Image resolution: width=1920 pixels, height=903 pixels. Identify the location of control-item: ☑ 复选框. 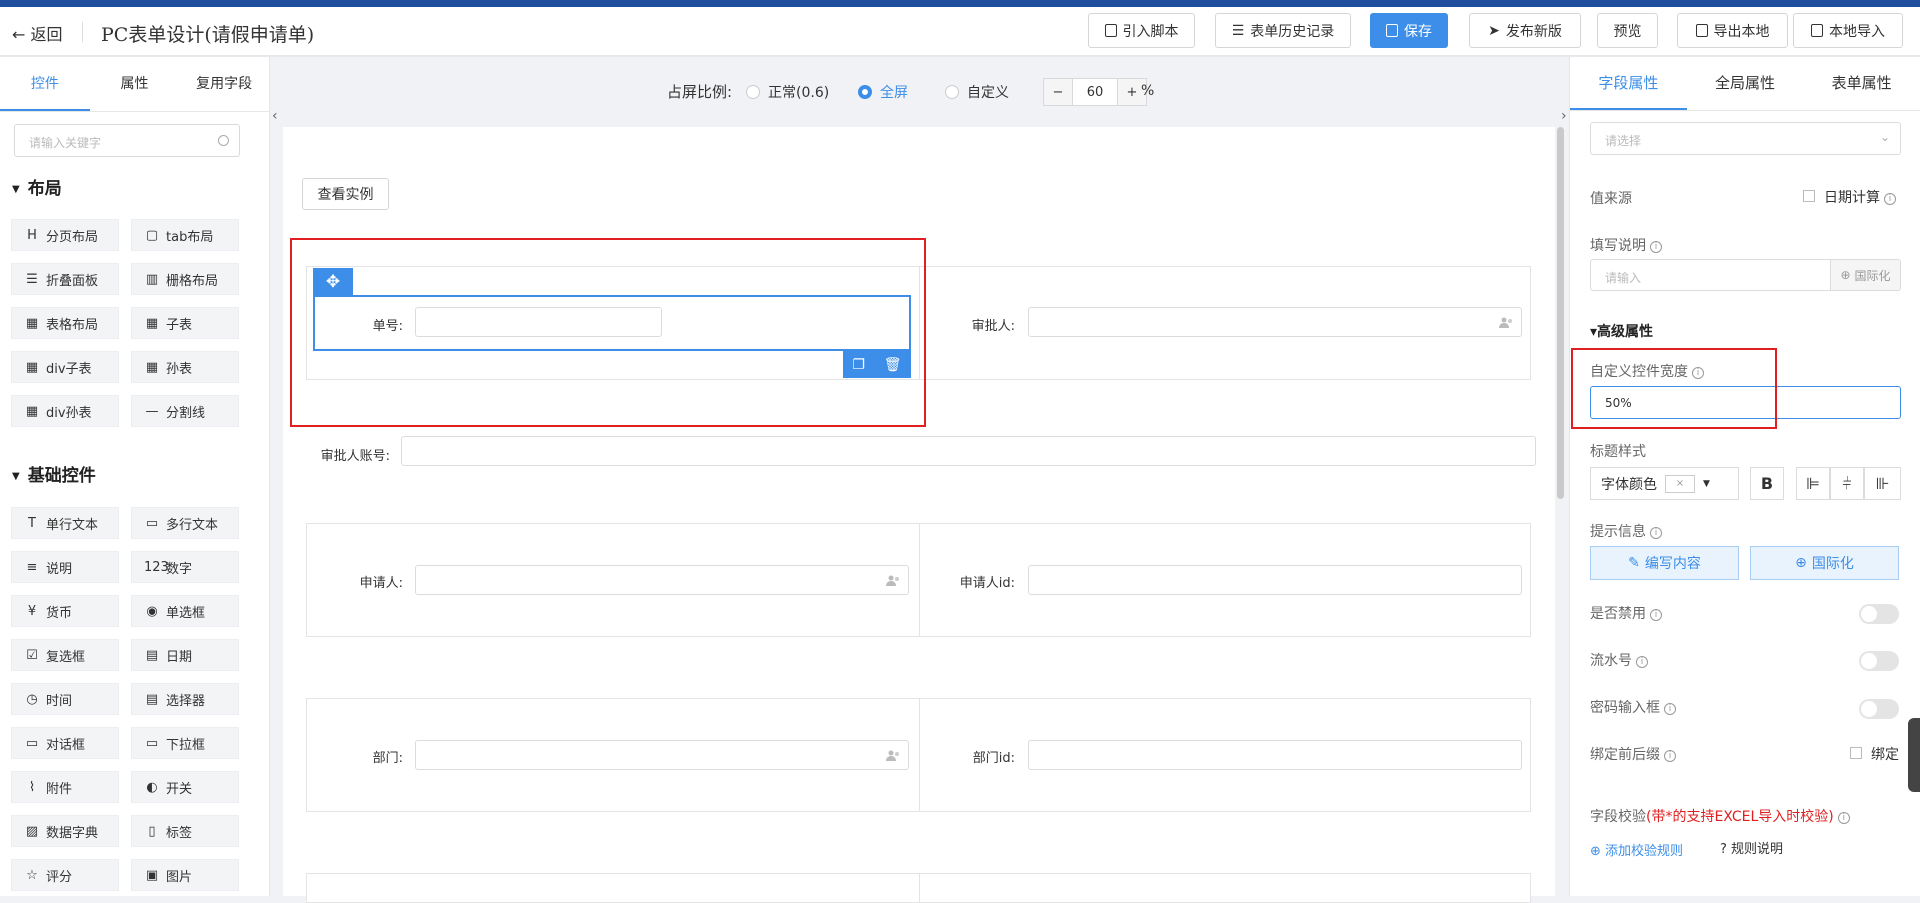
(65, 655).